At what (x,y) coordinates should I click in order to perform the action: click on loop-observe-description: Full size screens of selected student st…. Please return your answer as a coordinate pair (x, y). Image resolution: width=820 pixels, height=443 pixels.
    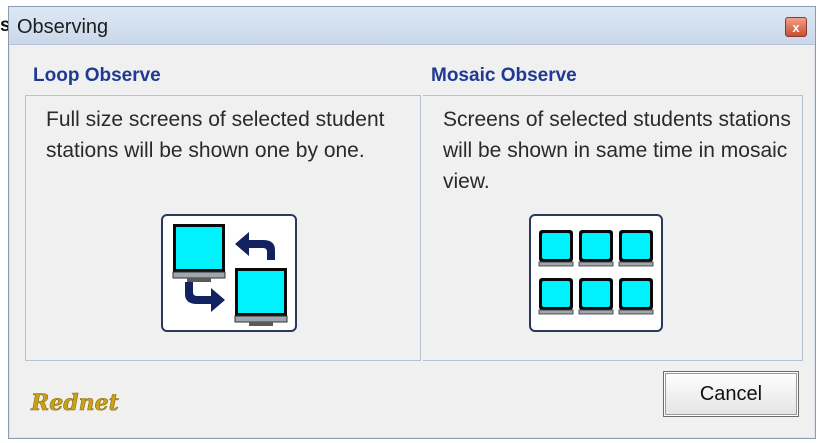
    Looking at the image, I should click on (215, 135).